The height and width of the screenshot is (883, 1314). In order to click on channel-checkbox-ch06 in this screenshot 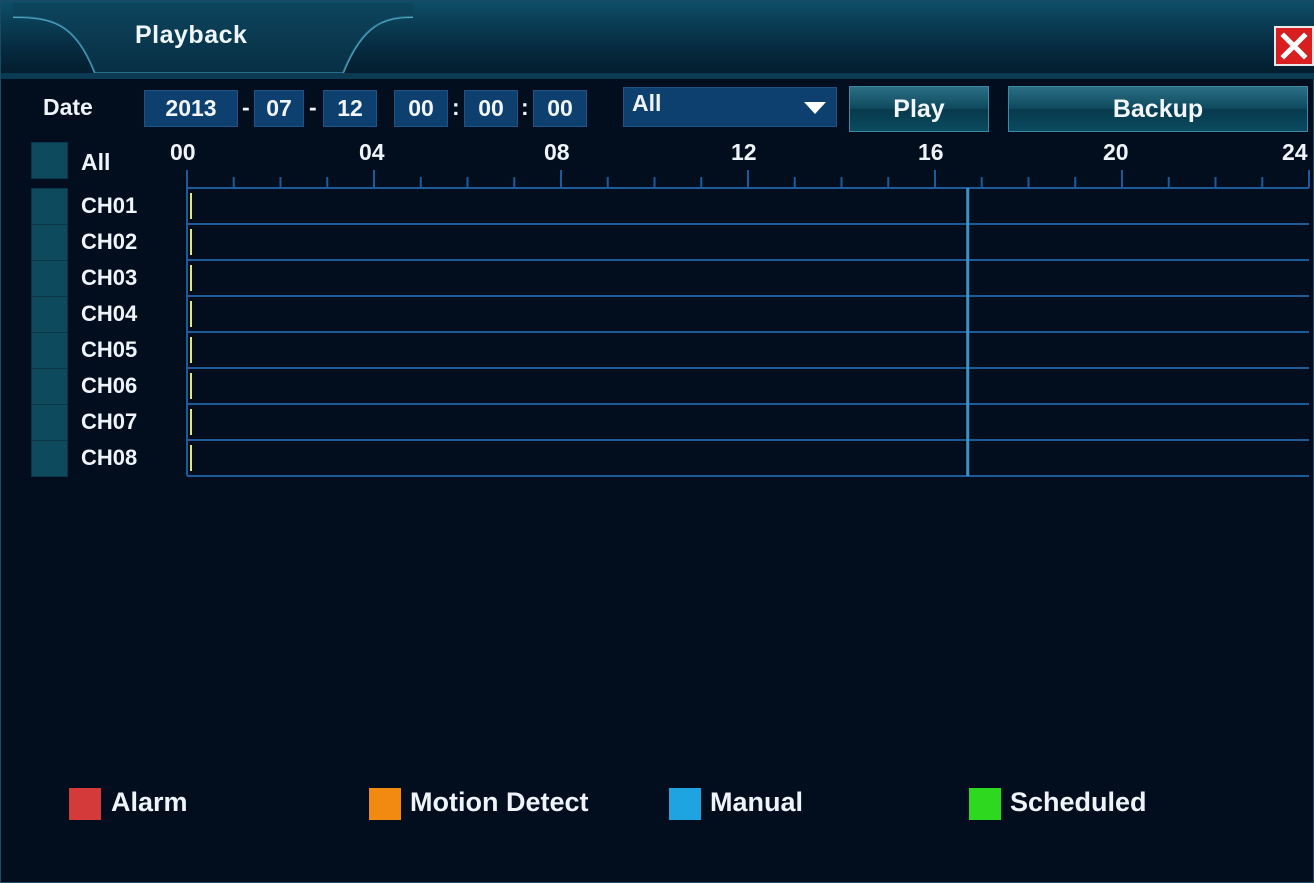, I will do `click(49, 386)`.